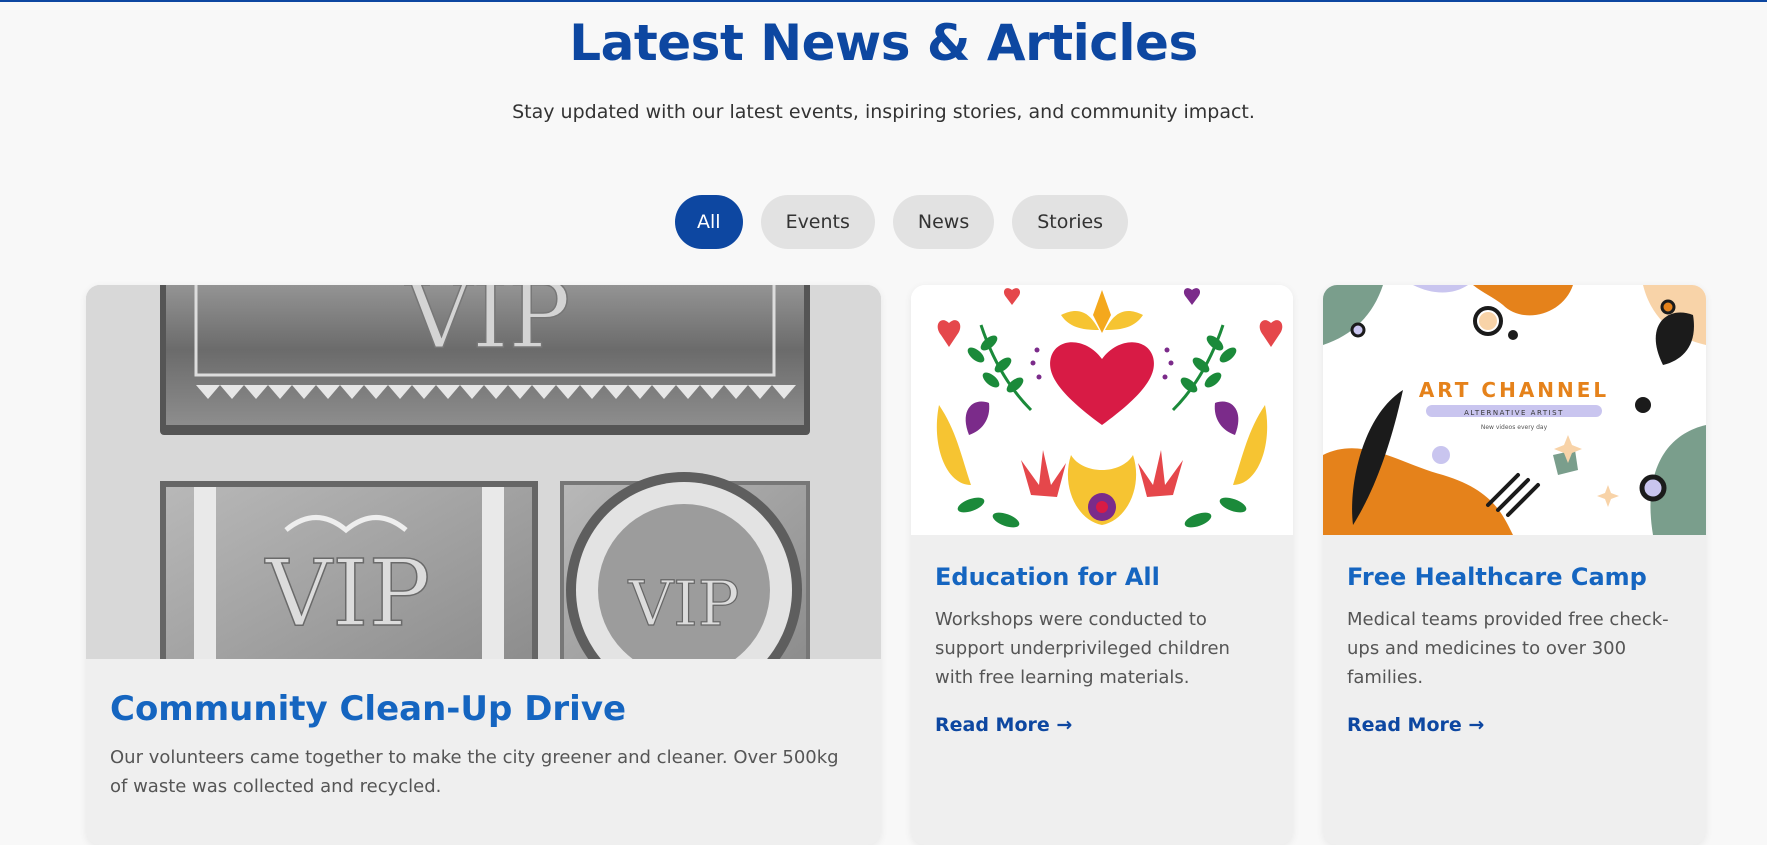 The image size is (1767, 845). I want to click on filter-tabs: All Events News Stories, so click(902, 222).